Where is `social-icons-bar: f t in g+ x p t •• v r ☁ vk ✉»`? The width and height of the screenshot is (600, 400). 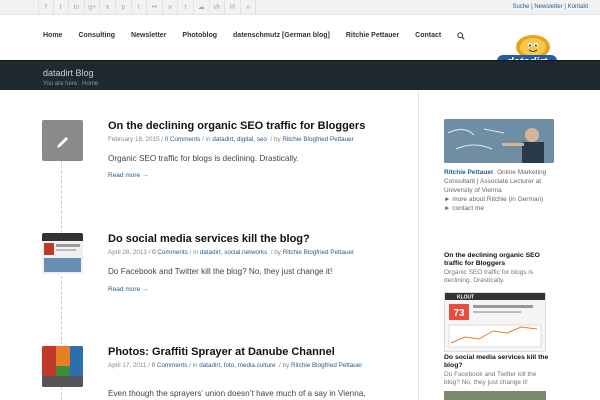 social-icons-bar: f t in g+ x p t •• v r ☁ vk ✉» is located at coordinates (147, 7).